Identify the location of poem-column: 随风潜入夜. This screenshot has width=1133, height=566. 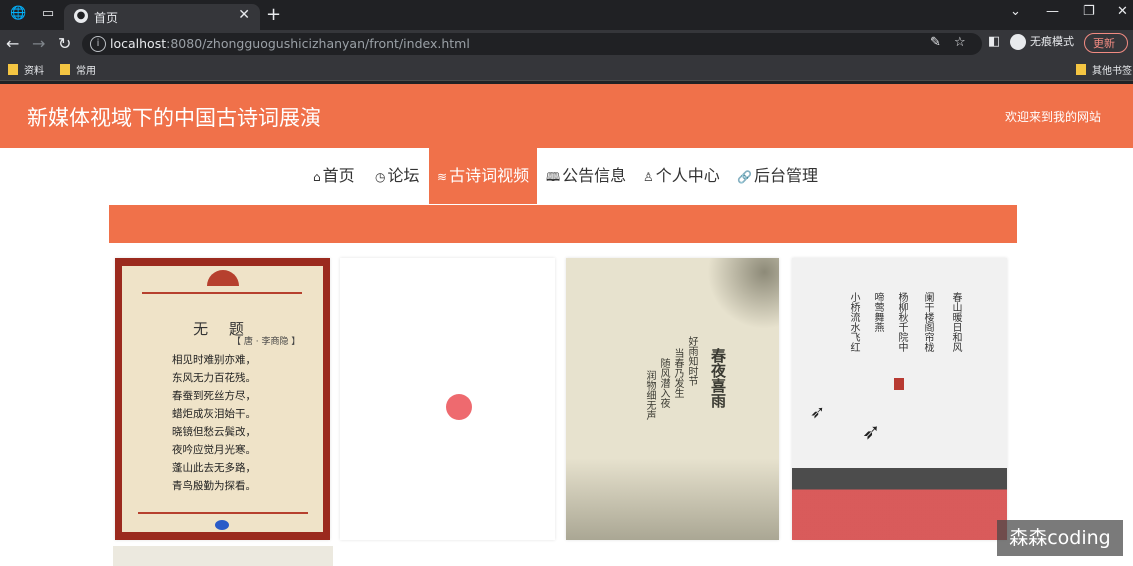
(663, 383).